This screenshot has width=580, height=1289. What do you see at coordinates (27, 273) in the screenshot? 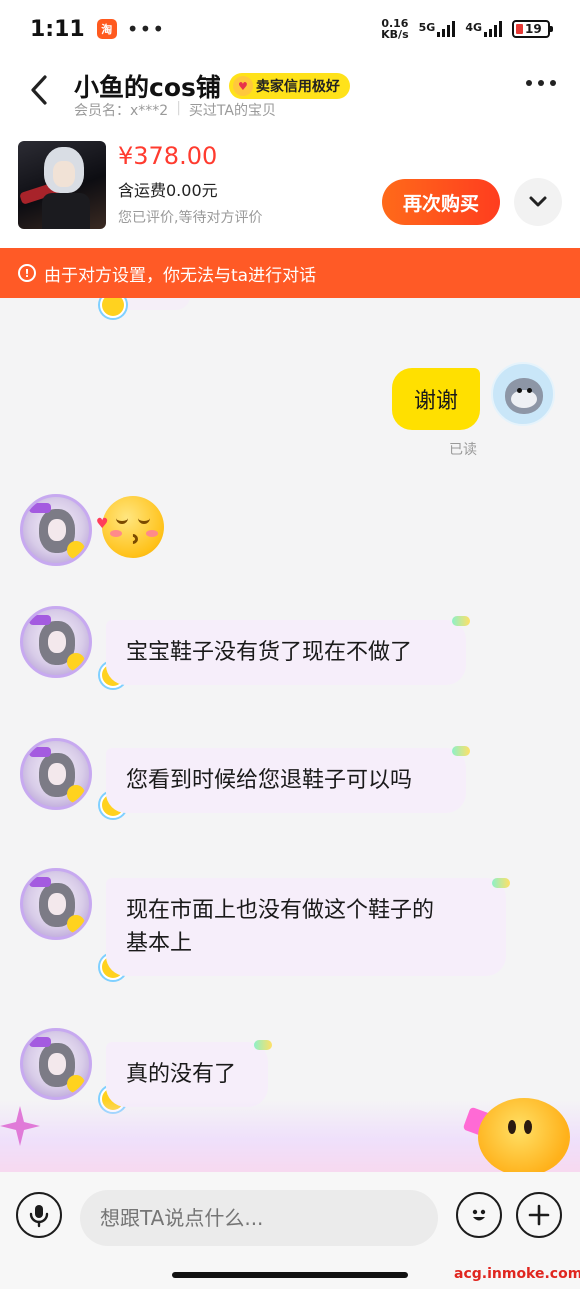
I see `warning-icon: !` at bounding box center [27, 273].